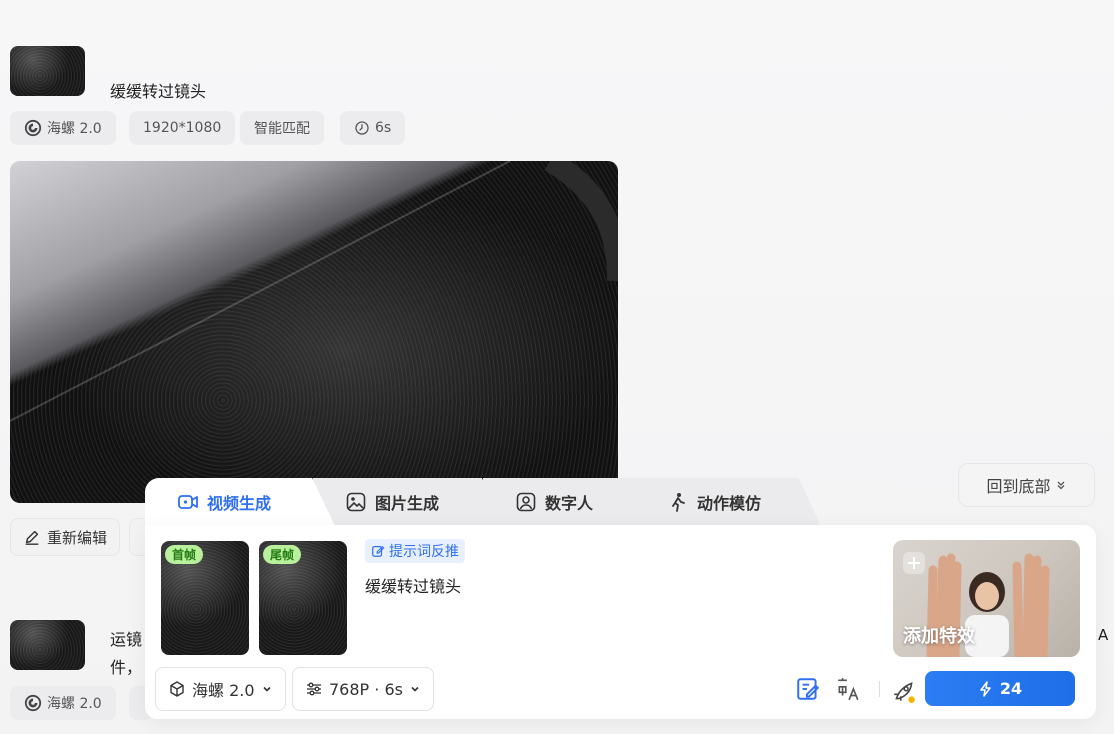 The height and width of the screenshot is (734, 1114). What do you see at coordinates (74, 704) in the screenshot?
I see `model-chip-2-label: 海螺 2.0` at bounding box center [74, 704].